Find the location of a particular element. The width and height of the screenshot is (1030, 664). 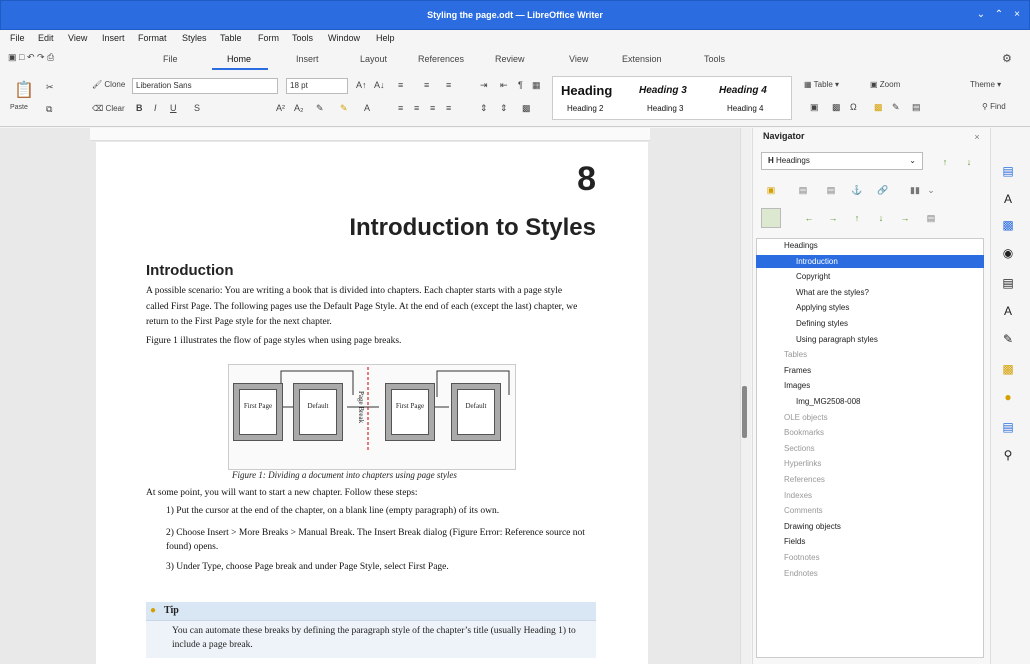

font-color-icon: A is located at coordinates (367, 108).